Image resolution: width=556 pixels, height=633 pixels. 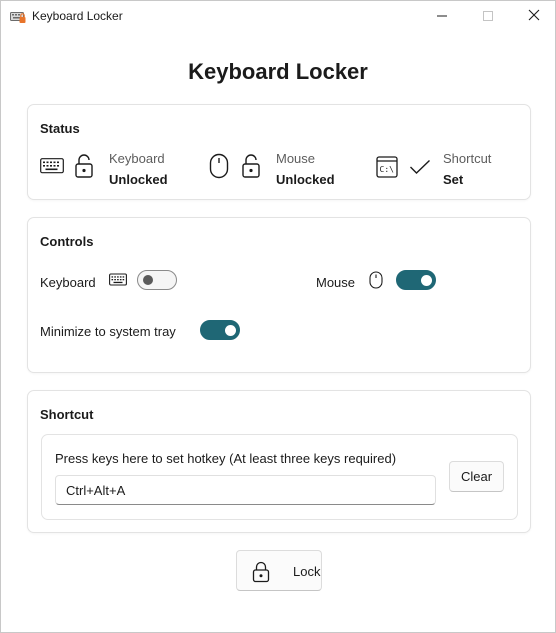 I want to click on minimize-button, so click(x=442, y=17).